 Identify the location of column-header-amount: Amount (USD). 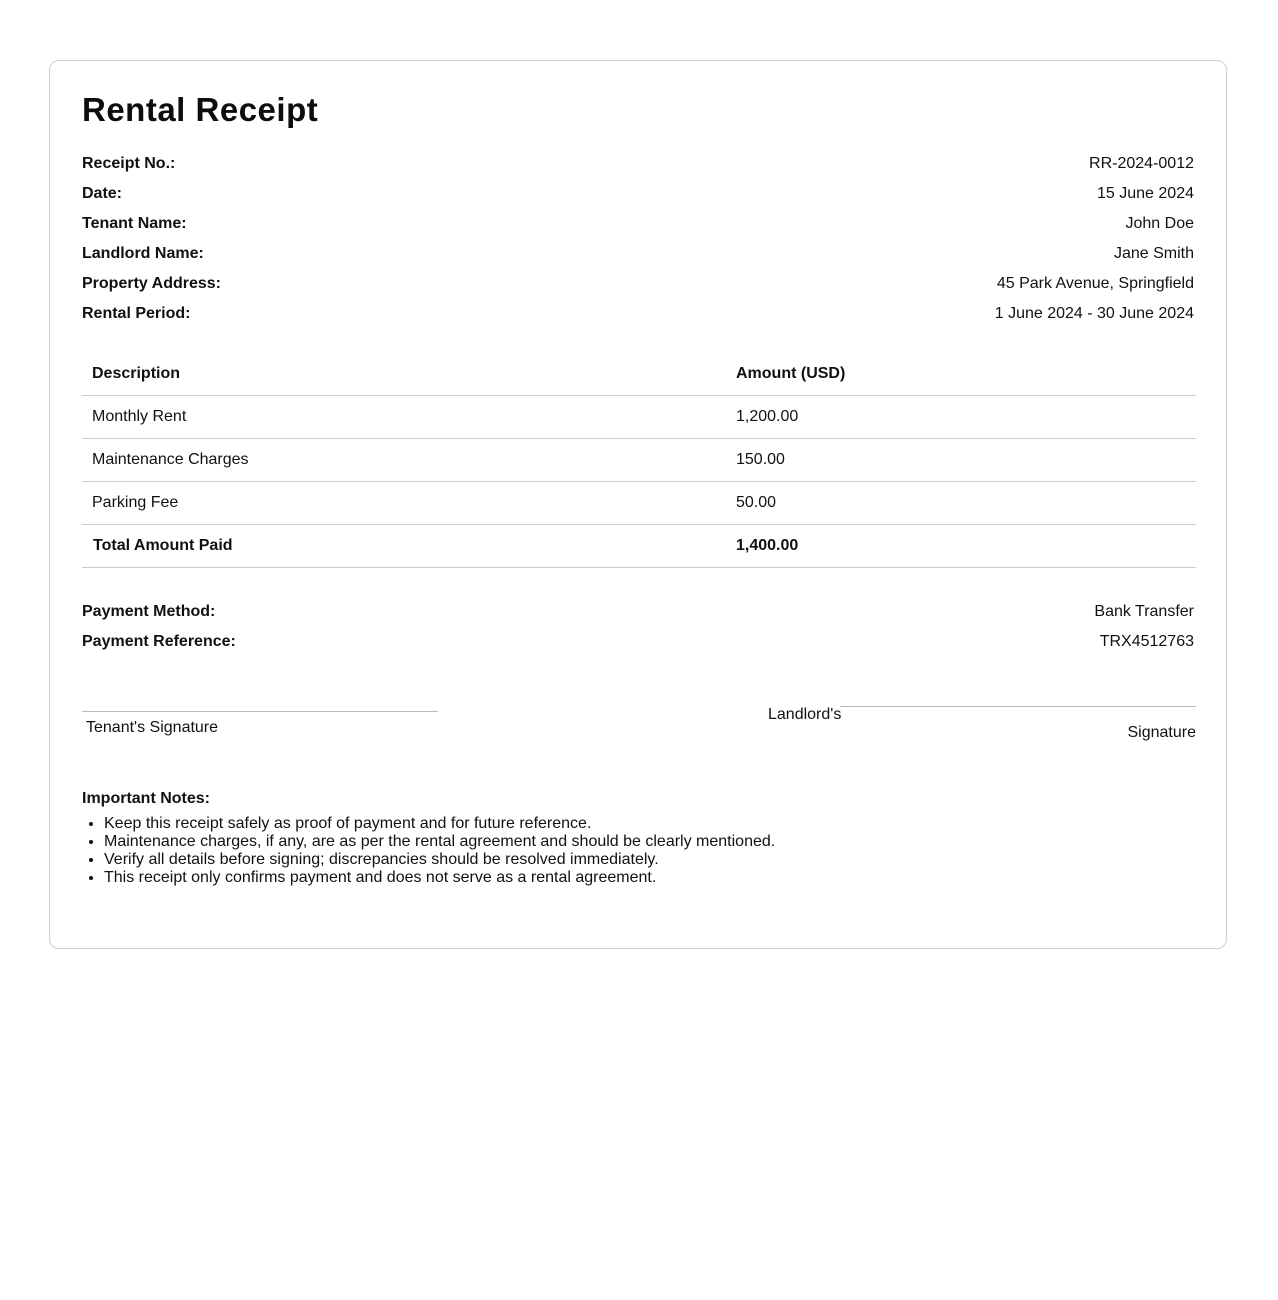
(961, 374).